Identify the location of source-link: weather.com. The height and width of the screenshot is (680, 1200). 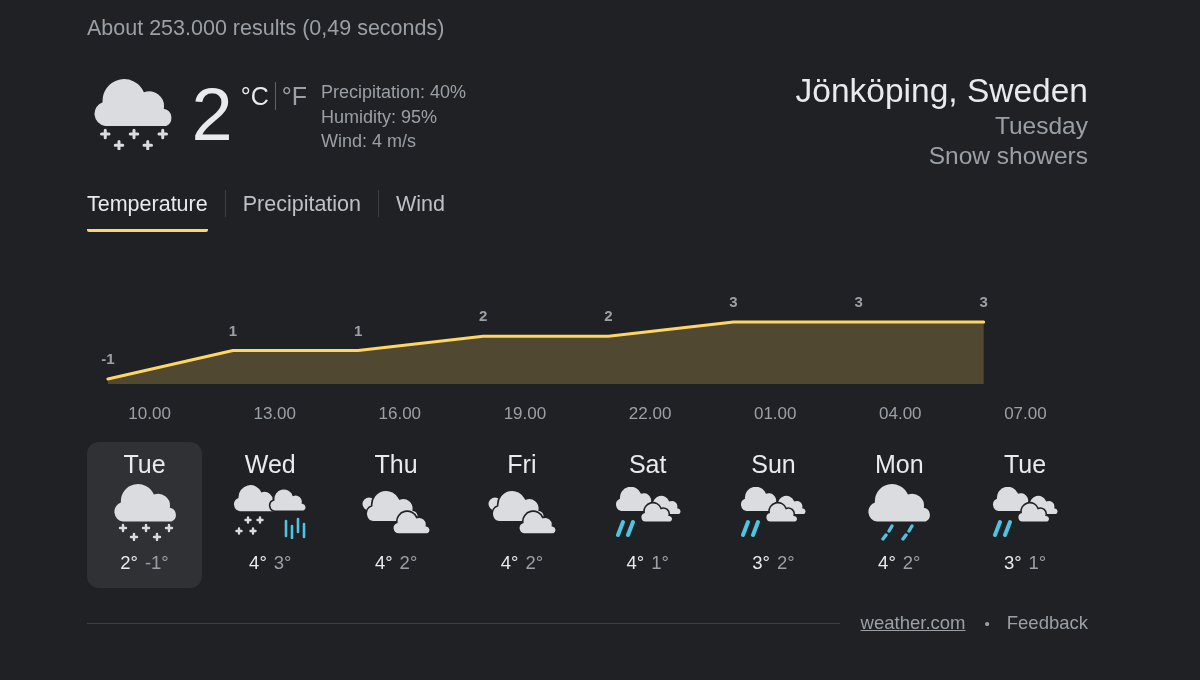
(913, 623).